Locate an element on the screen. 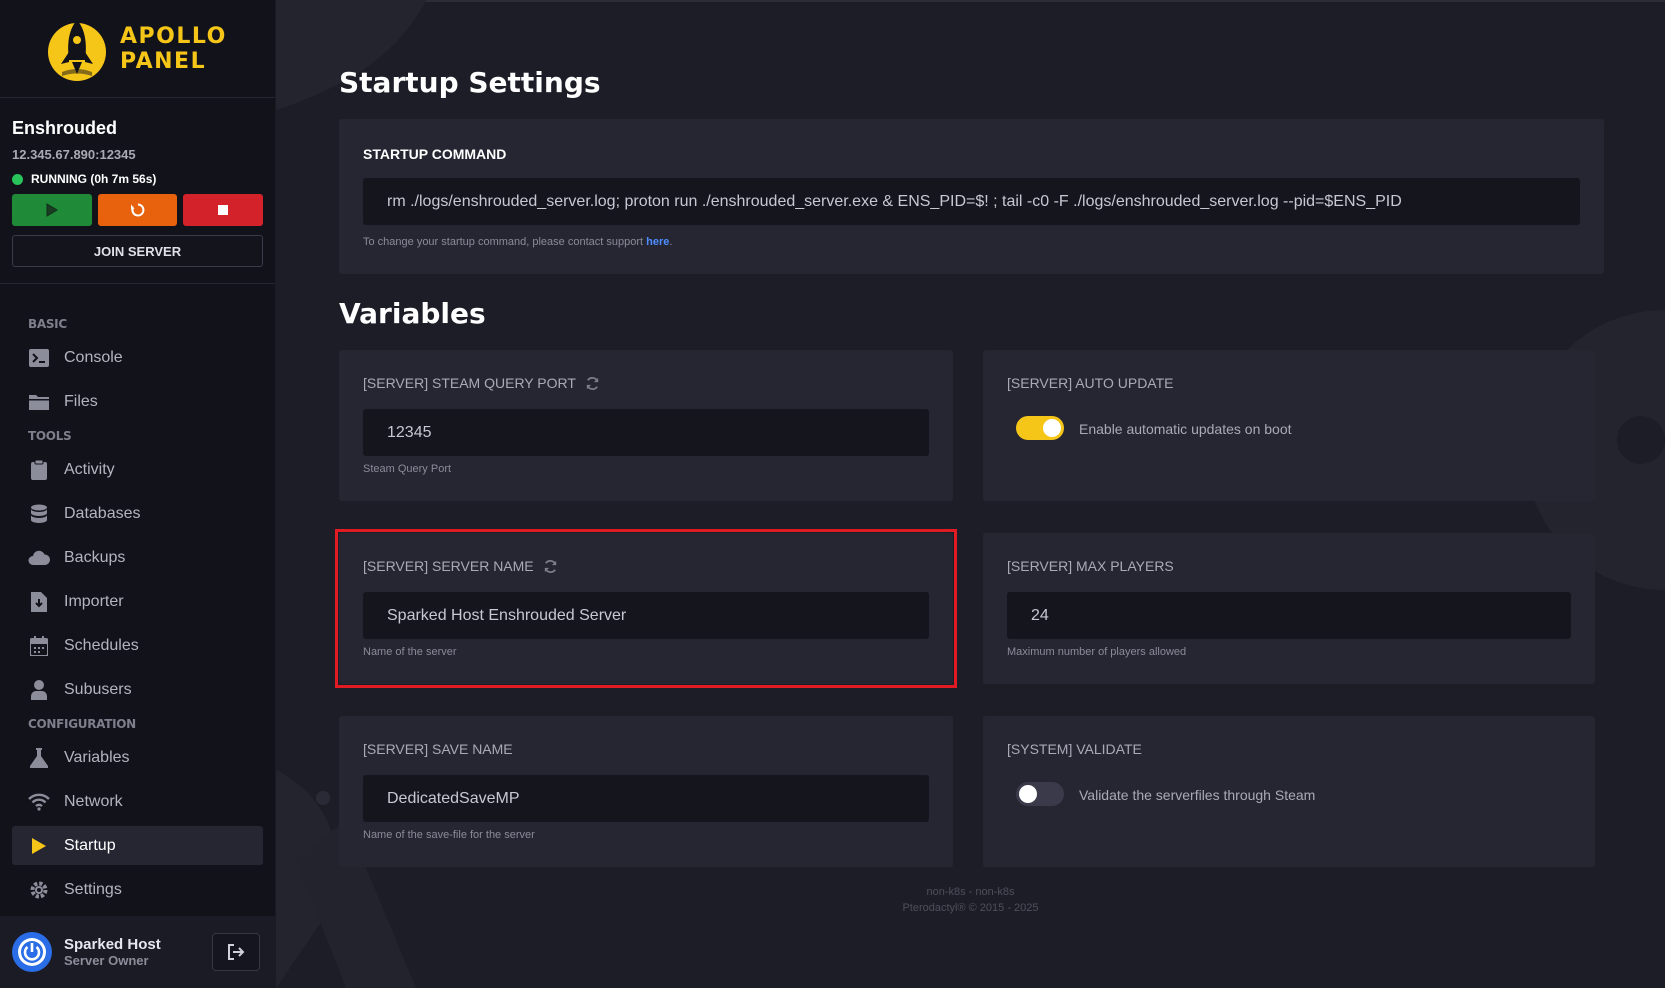  server-name: Enshrouded is located at coordinates (65, 128).